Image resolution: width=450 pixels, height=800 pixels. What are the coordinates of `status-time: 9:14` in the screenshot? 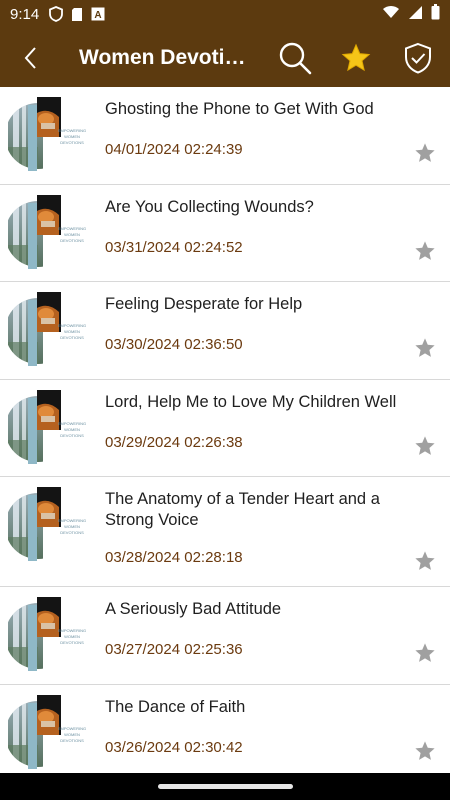 It's located at (25, 14).